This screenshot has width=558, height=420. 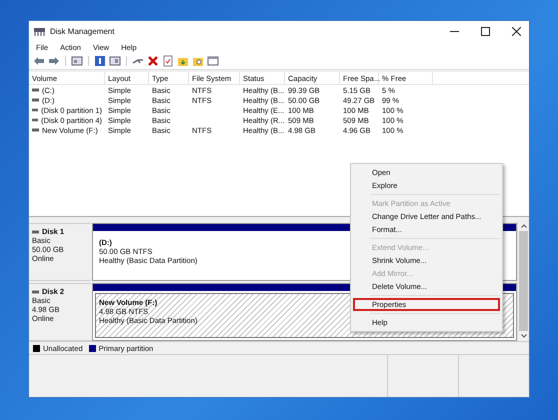 I want to click on scrollbar-thumb, so click(x=523, y=281).